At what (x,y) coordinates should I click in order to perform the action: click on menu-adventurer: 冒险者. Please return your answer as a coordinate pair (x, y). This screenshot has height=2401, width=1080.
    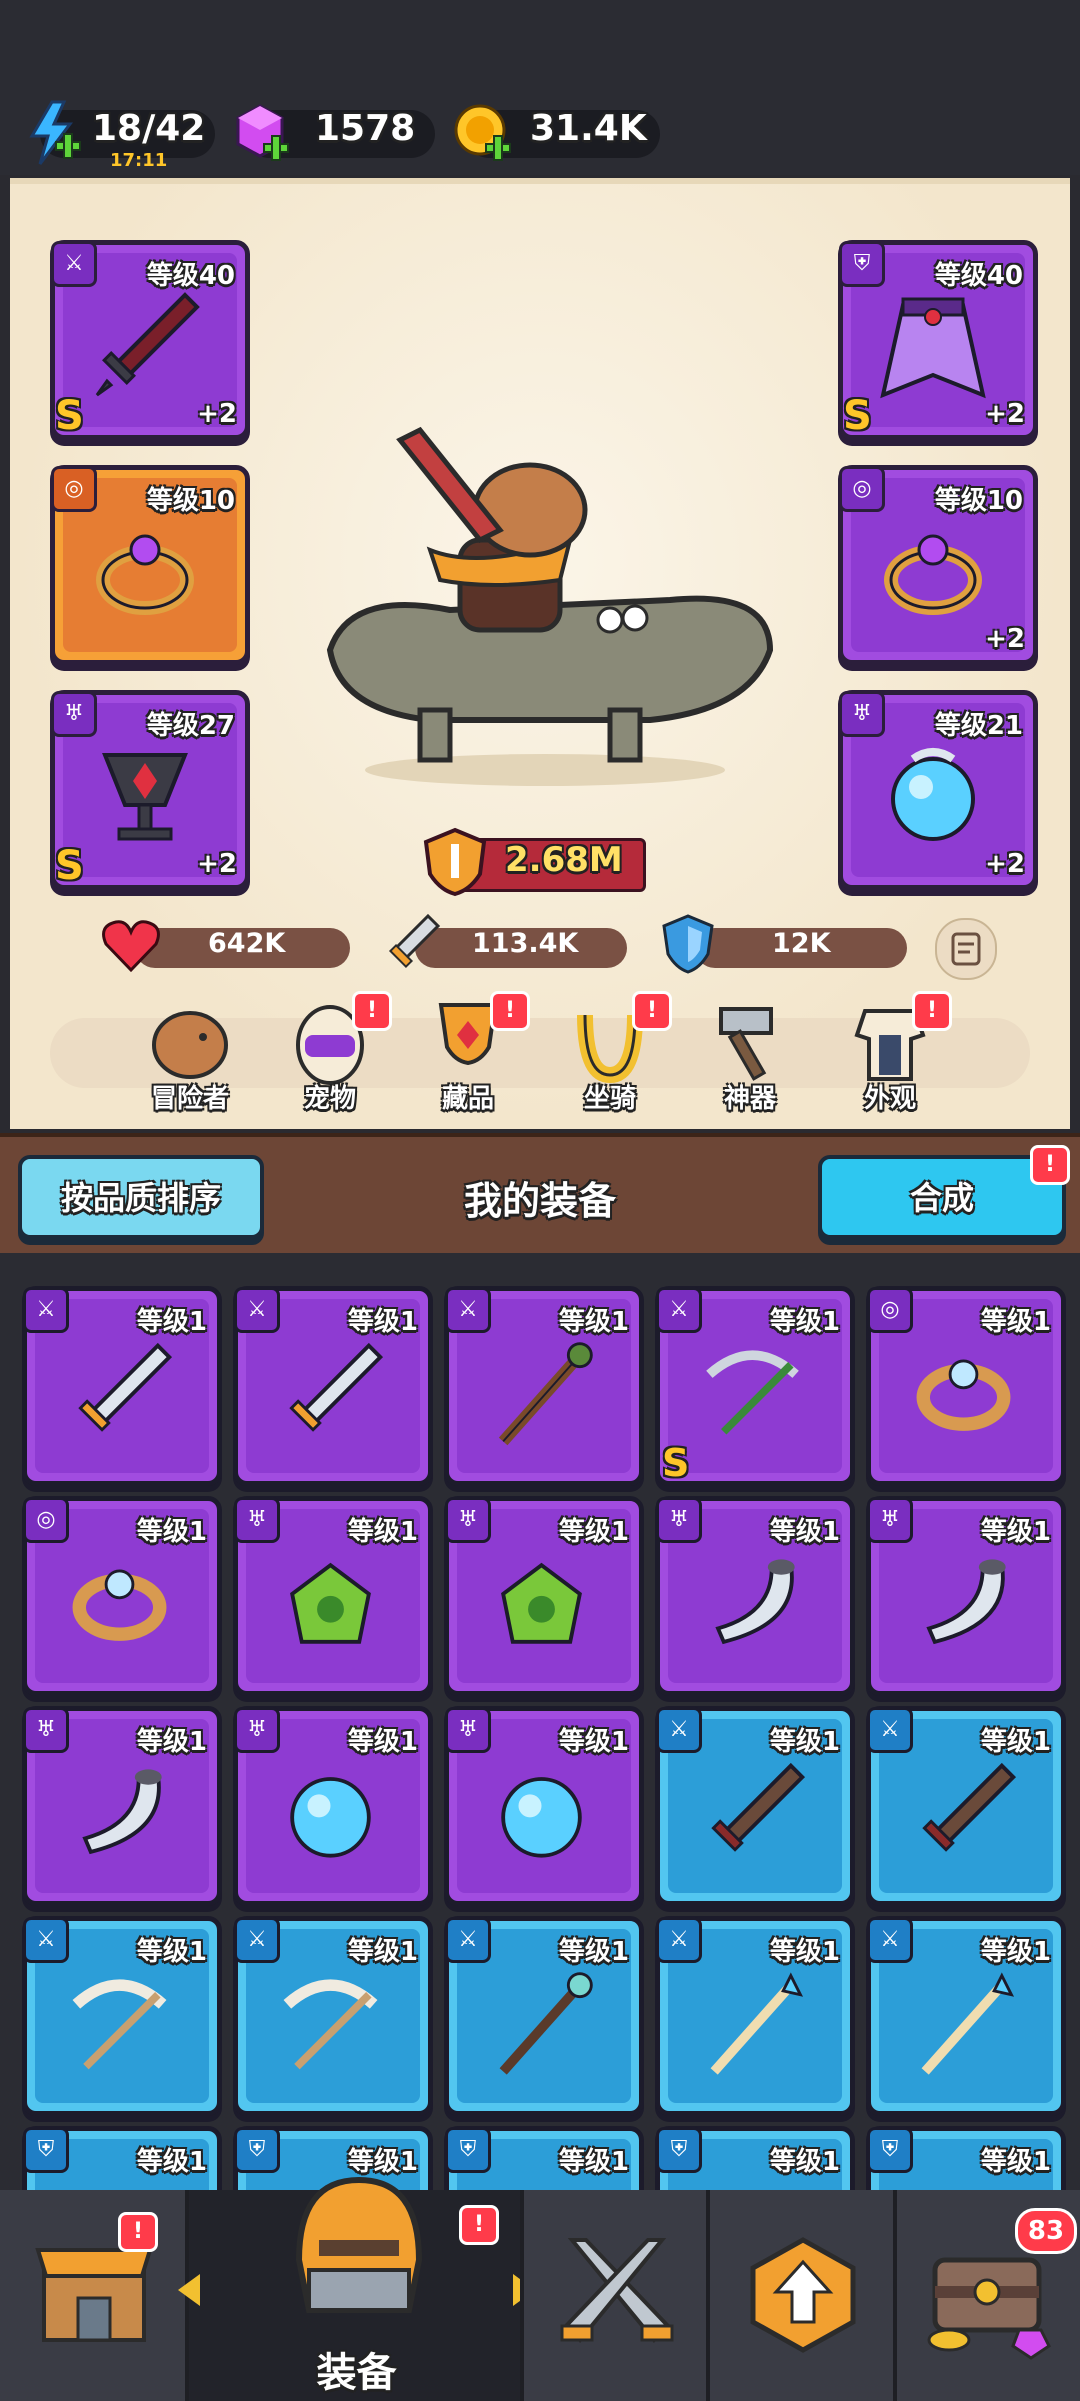
    Looking at the image, I should click on (190, 1055).